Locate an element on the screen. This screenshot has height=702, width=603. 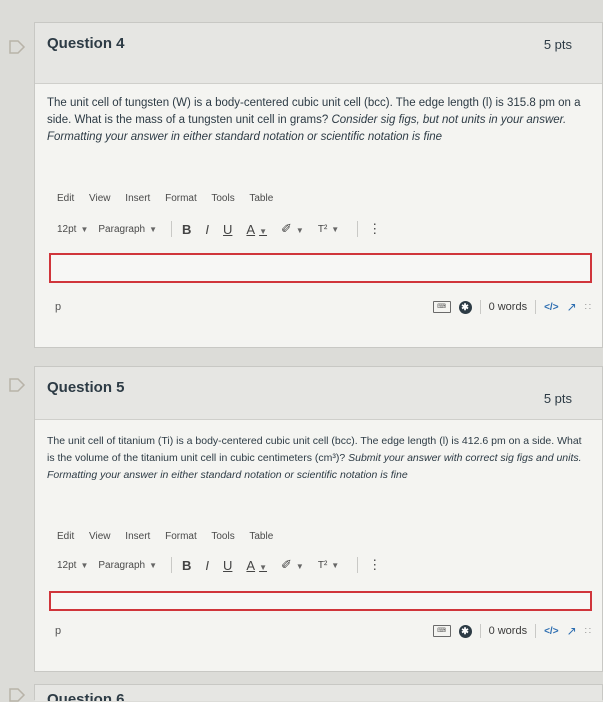
question-header: Question 6 is located at coordinates (318, 693).